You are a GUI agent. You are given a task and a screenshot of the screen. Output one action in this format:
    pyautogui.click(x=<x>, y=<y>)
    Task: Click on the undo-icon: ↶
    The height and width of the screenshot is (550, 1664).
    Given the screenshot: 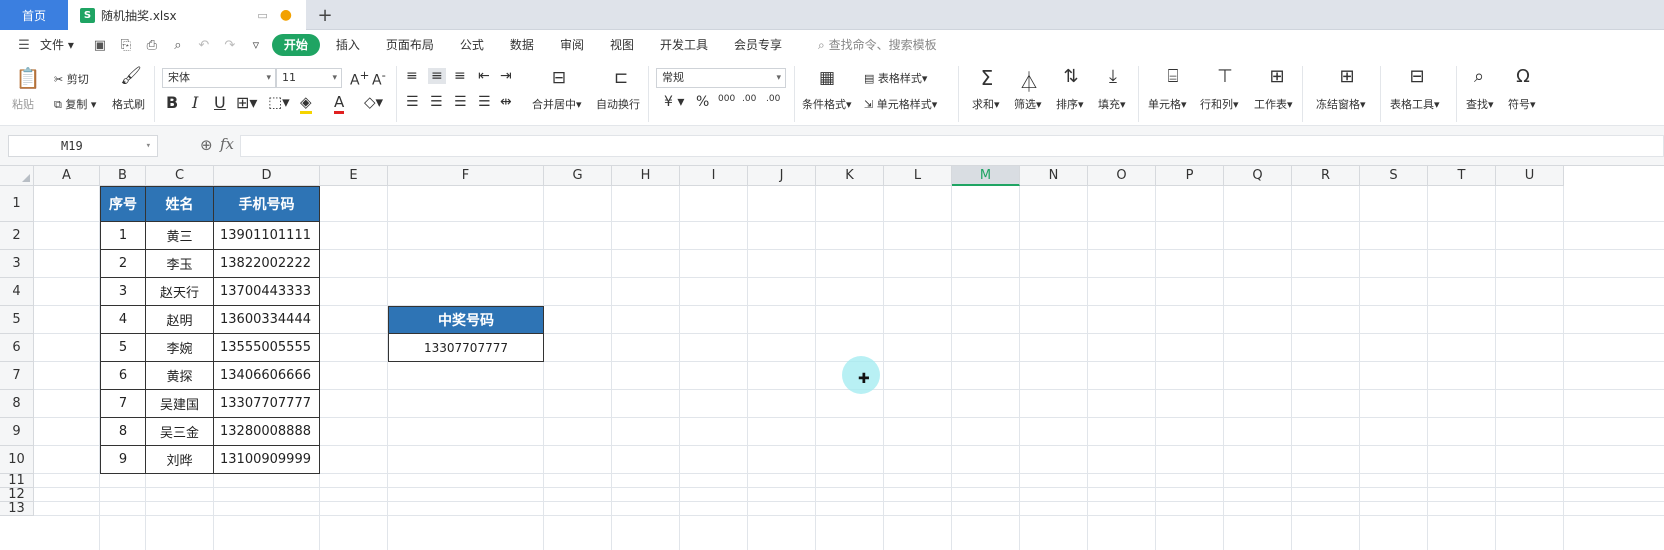 What is the action you would take?
    pyautogui.click(x=204, y=45)
    